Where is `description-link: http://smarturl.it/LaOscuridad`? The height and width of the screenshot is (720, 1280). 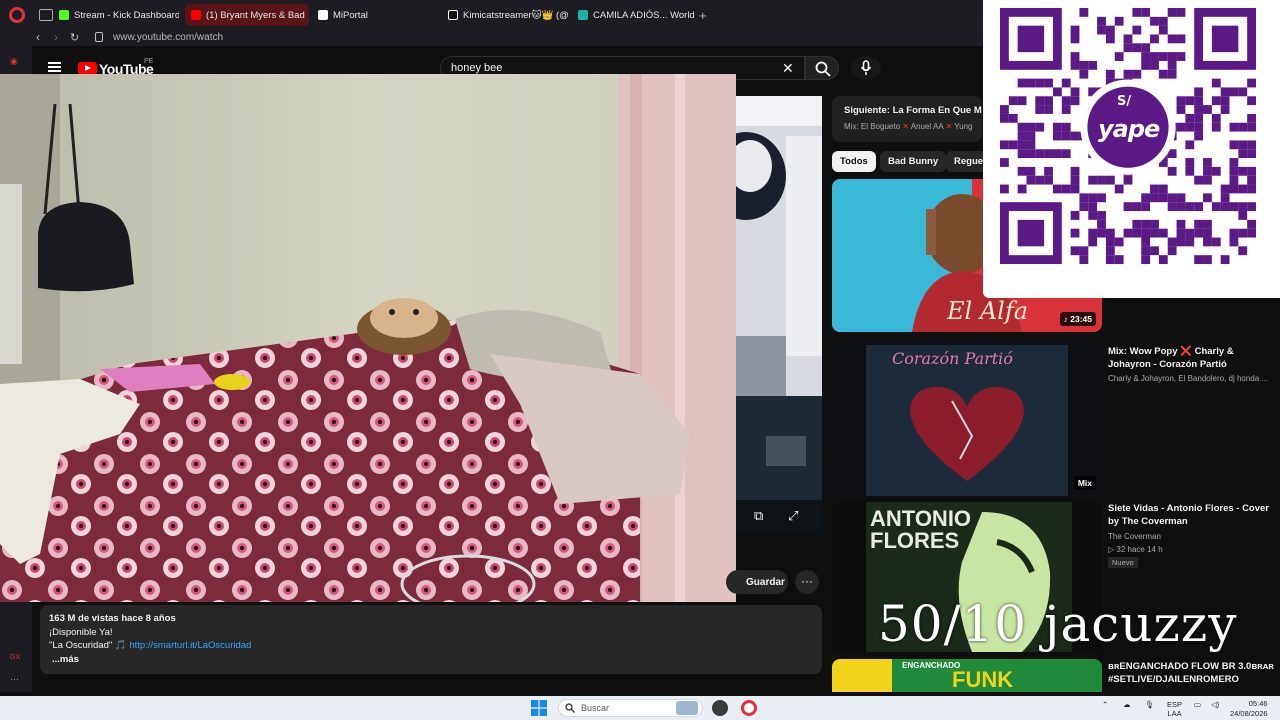 description-link: http://smarturl.it/LaOscuridad is located at coordinates (190, 645).